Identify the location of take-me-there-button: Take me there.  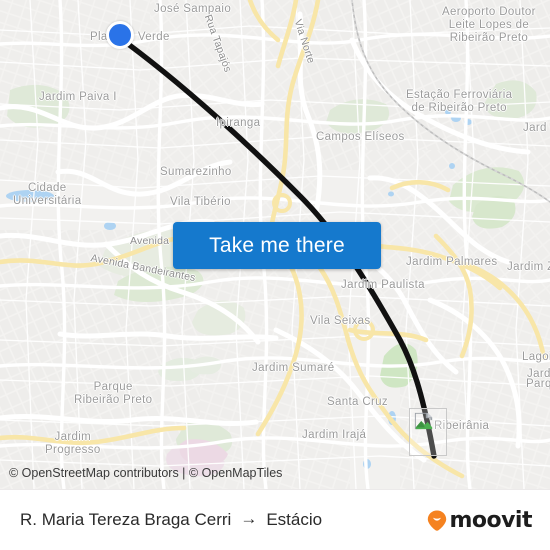
(277, 245).